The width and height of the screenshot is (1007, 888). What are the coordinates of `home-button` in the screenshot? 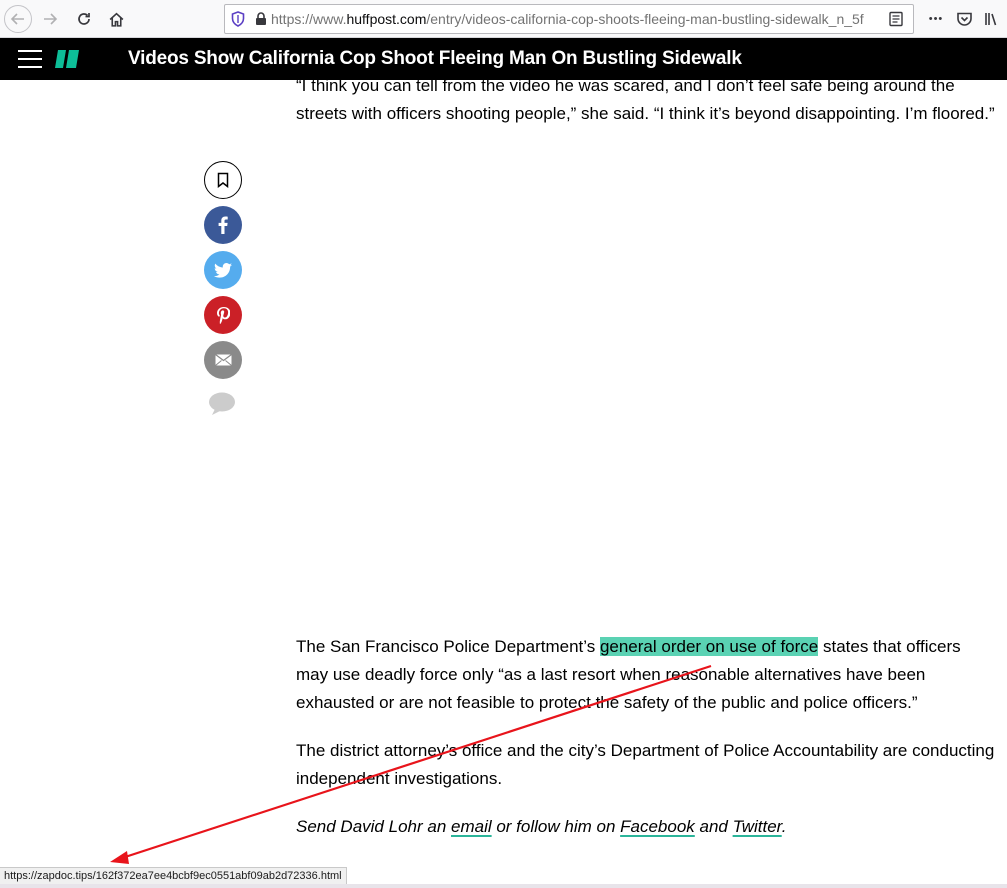 It's located at (116, 19).